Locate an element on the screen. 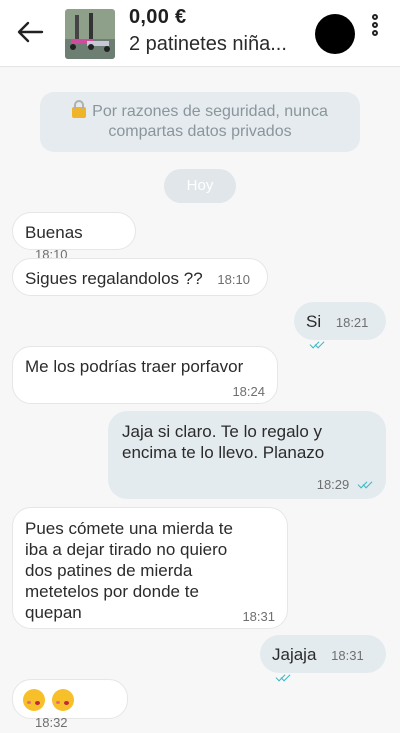  security-line-1: Por razones de seguridad, nunca is located at coordinates (210, 111).